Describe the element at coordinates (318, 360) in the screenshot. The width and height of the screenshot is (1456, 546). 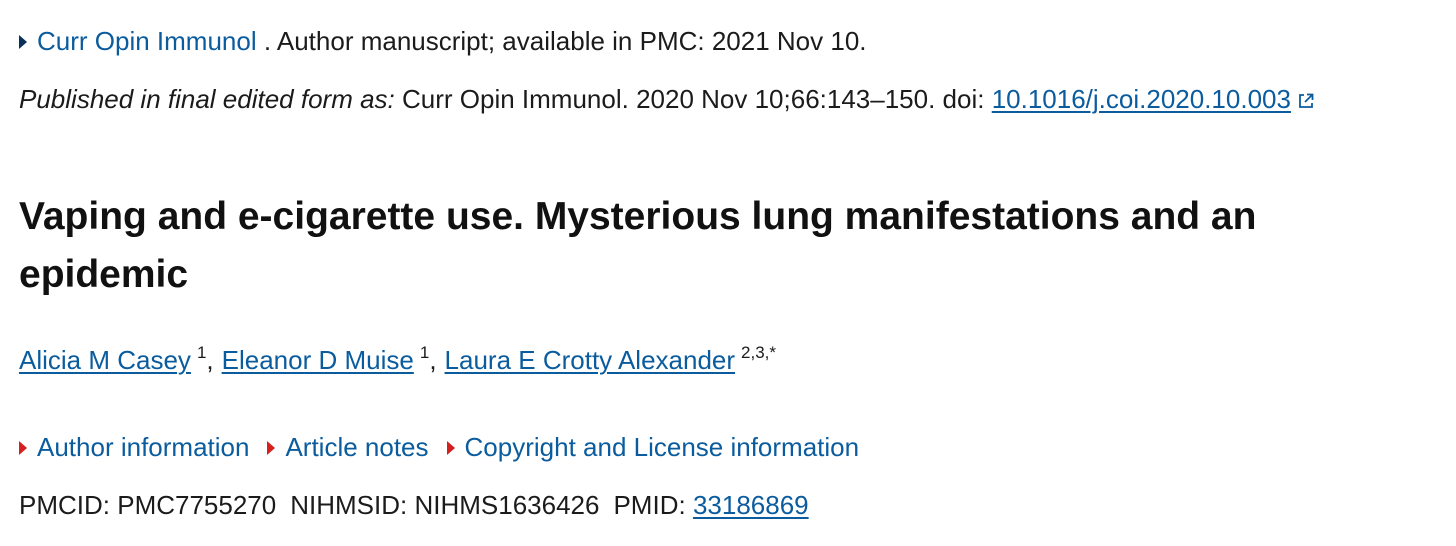
I see `author-link: Eleanor D Muise` at that location.